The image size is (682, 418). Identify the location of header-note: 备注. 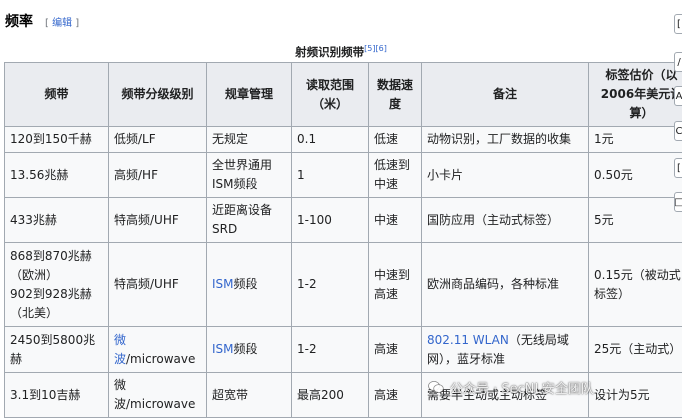
(505, 94).